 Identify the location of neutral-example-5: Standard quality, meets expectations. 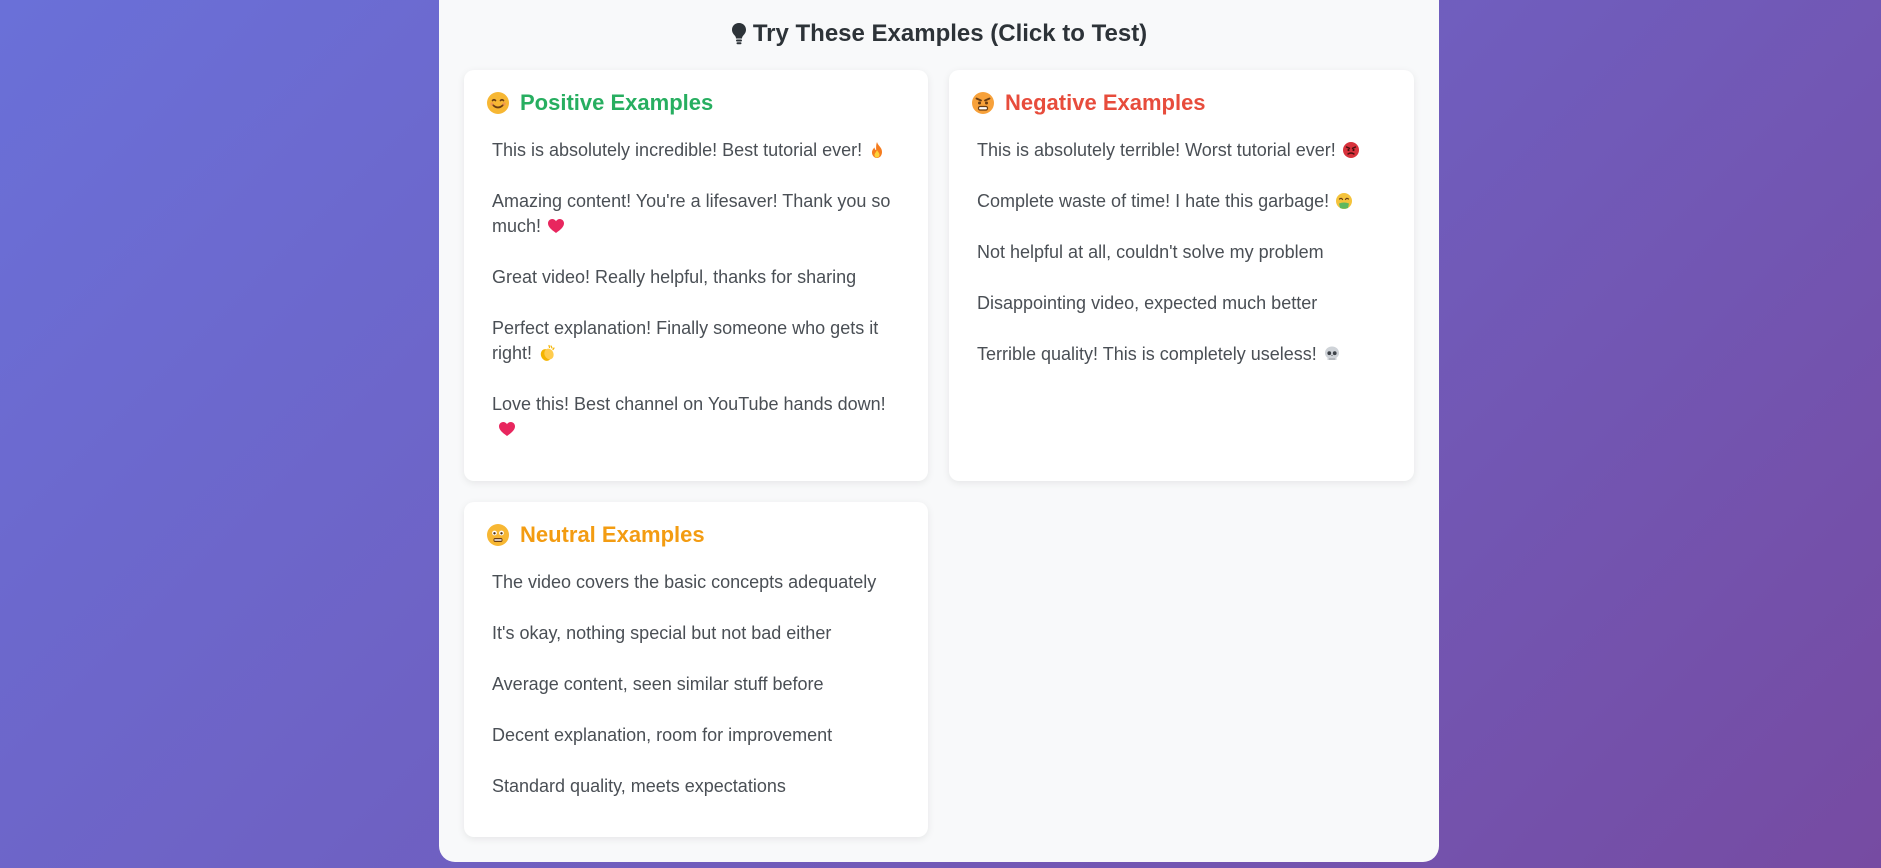
(695, 786).